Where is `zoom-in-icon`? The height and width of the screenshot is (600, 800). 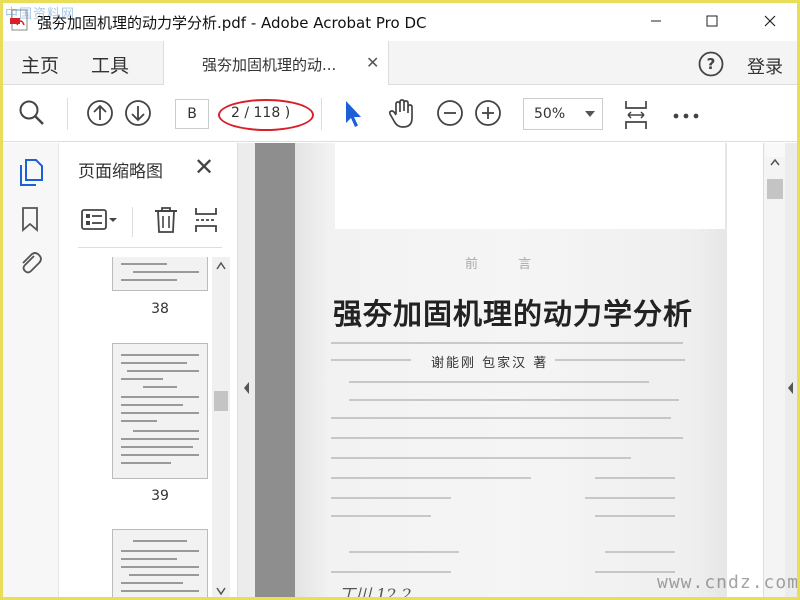 zoom-in-icon is located at coordinates (488, 115).